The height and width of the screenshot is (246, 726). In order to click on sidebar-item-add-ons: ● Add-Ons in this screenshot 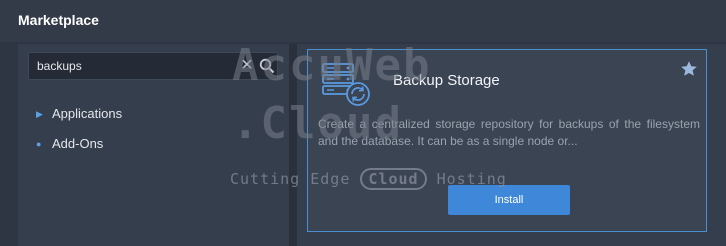, I will do `click(69, 146)`.